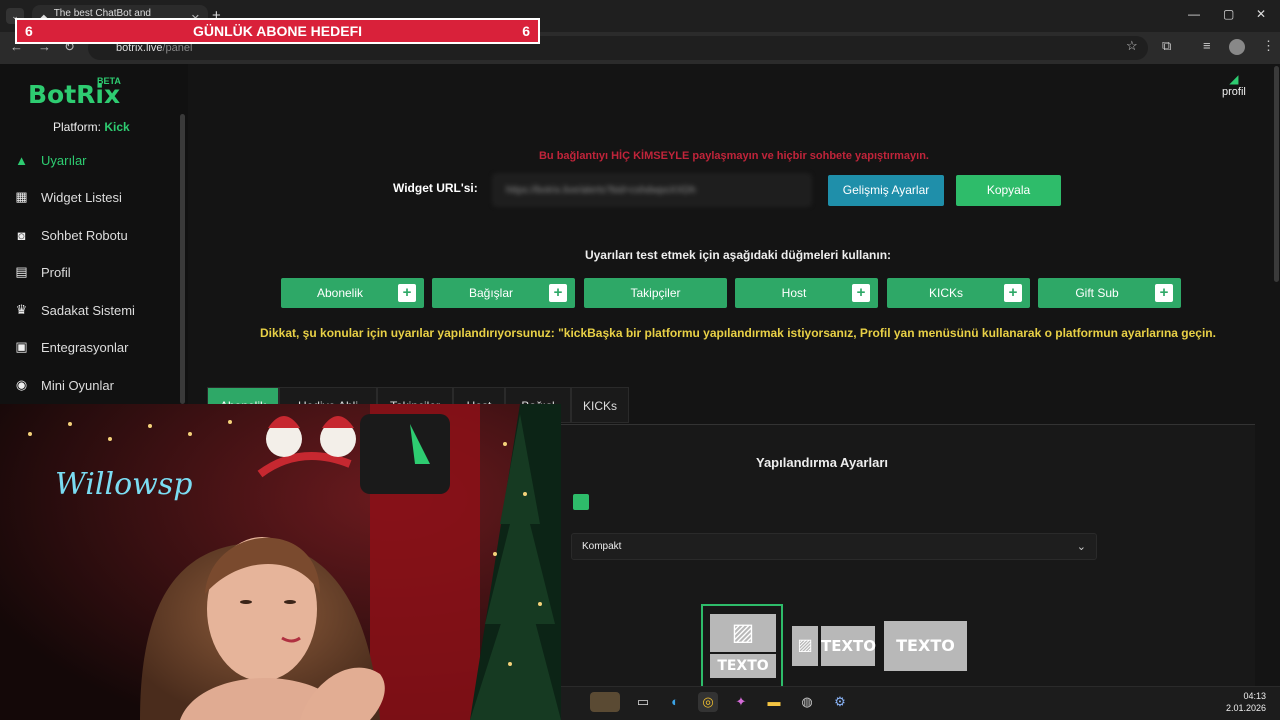  Describe the element at coordinates (807, 702) in the screenshot. I see `obs-icon: ◍` at that location.